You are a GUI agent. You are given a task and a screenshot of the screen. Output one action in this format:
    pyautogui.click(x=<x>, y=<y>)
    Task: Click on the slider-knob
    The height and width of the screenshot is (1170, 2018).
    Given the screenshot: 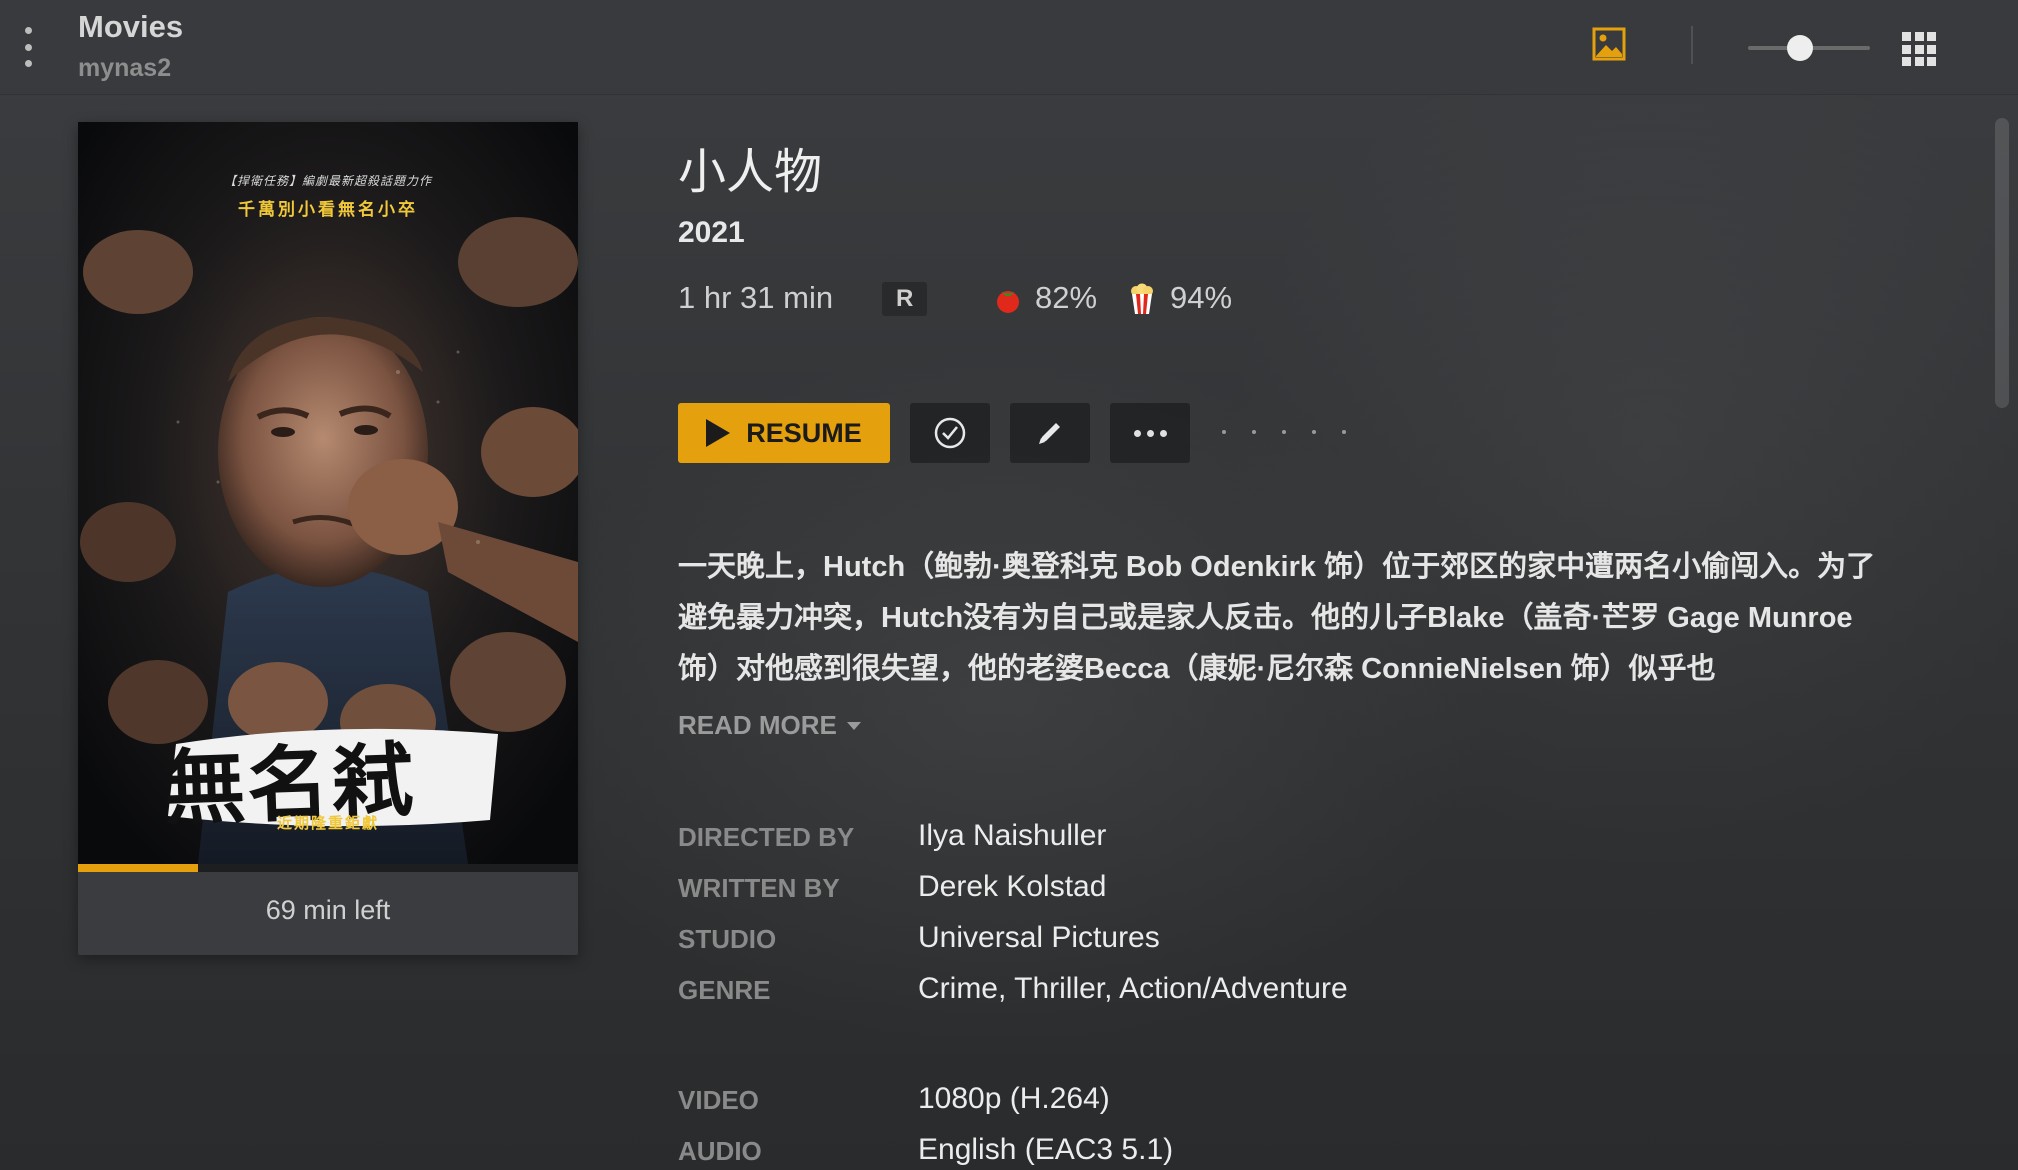 What is the action you would take?
    pyautogui.click(x=1800, y=48)
    